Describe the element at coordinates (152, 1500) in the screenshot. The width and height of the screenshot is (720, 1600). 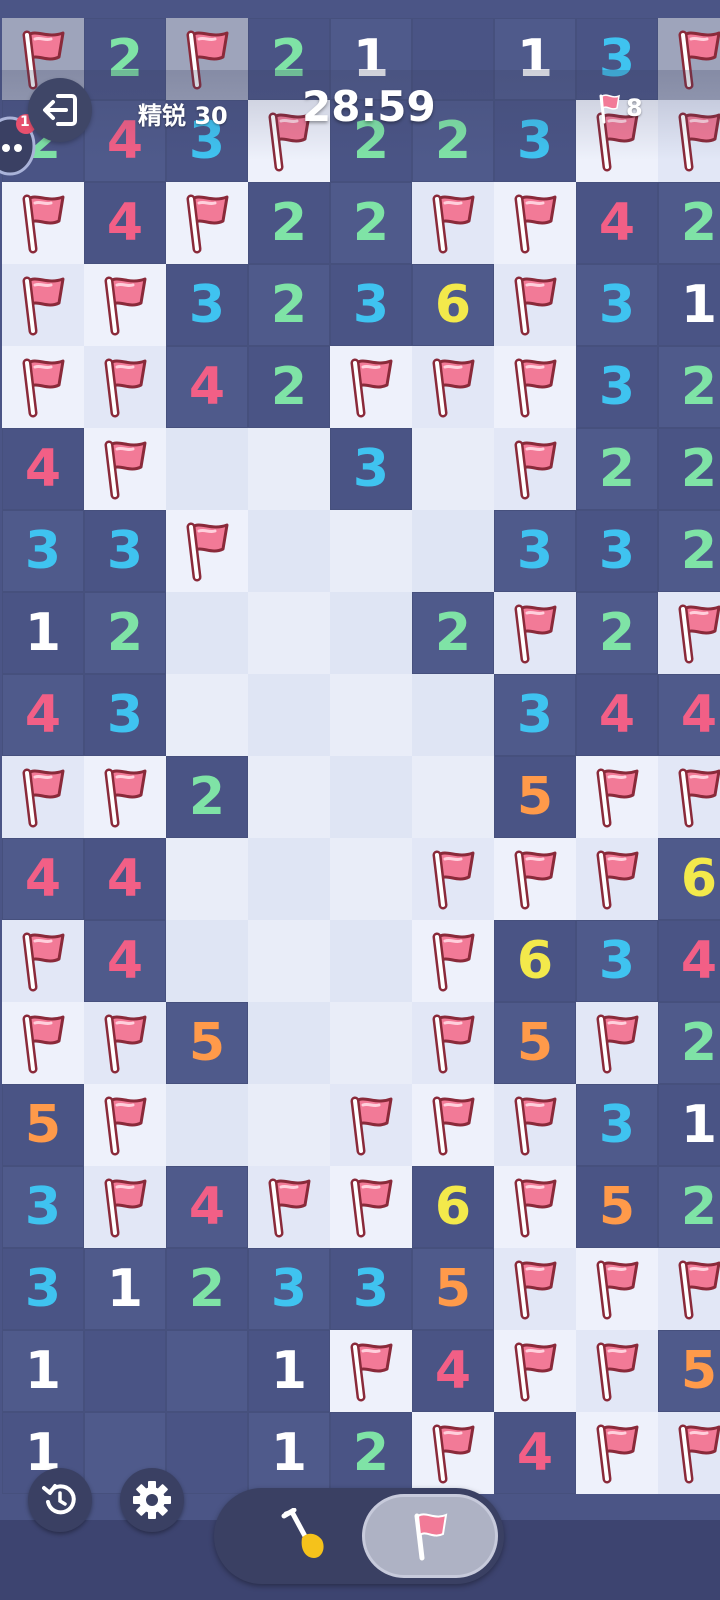
I see `settings-button` at that location.